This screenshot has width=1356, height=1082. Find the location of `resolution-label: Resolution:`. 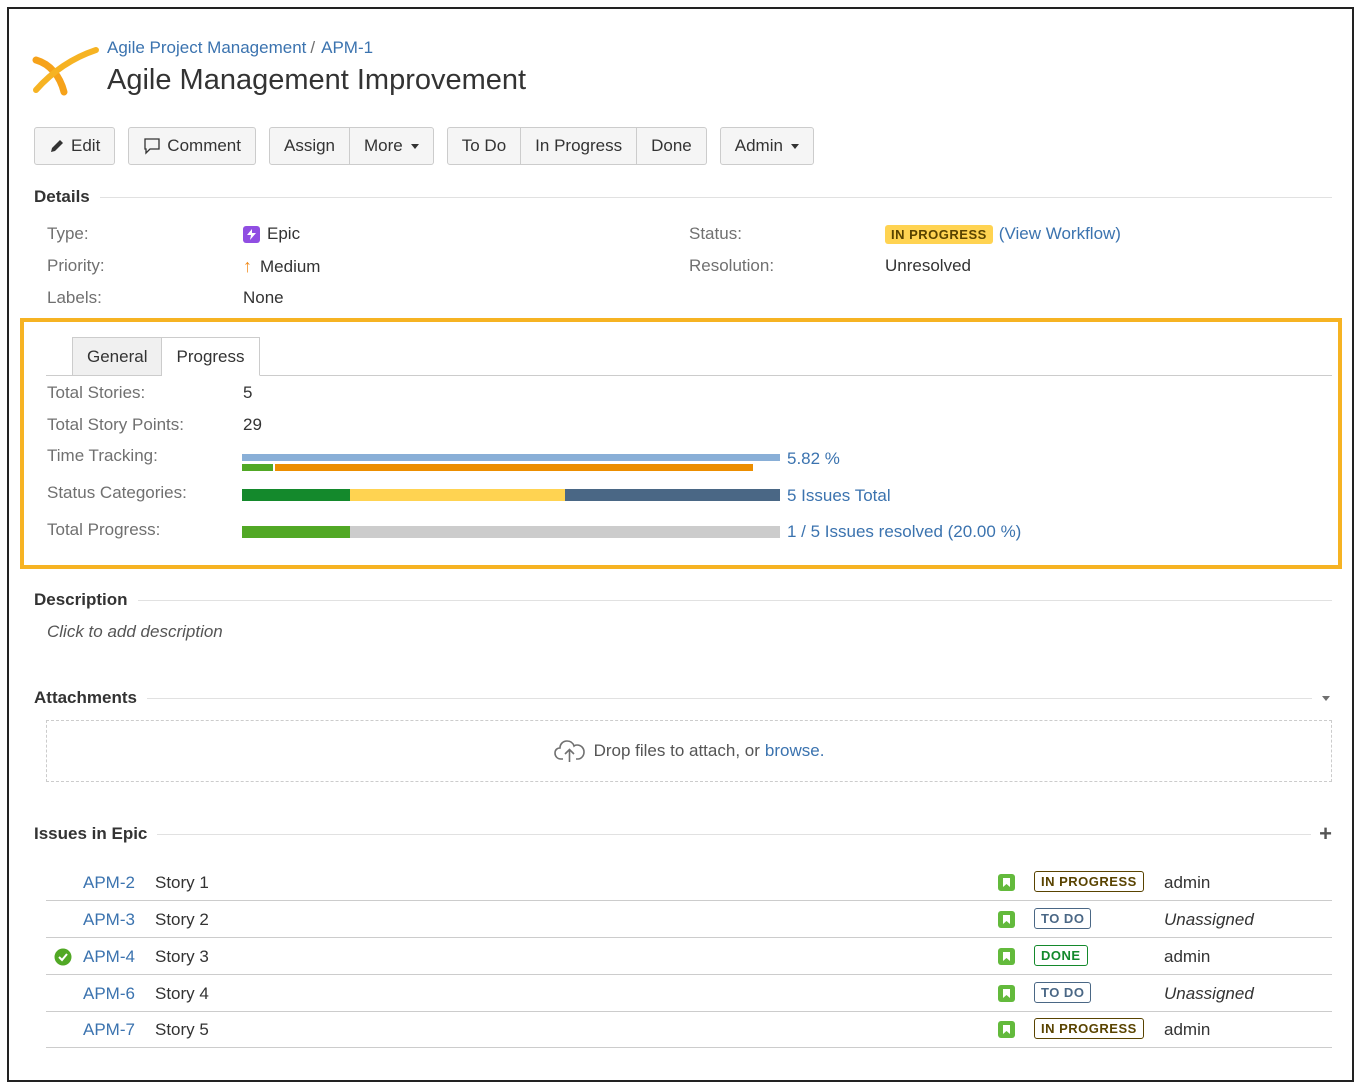

resolution-label: Resolution: is located at coordinates (732, 265).